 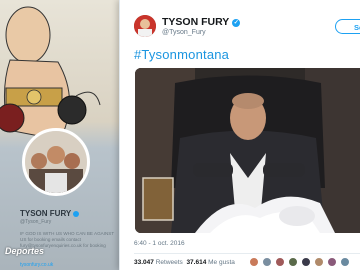 What do you see at coordinates (181, 54) in the screenshot?
I see `tweet-hashtag: #Tysonmontana` at bounding box center [181, 54].